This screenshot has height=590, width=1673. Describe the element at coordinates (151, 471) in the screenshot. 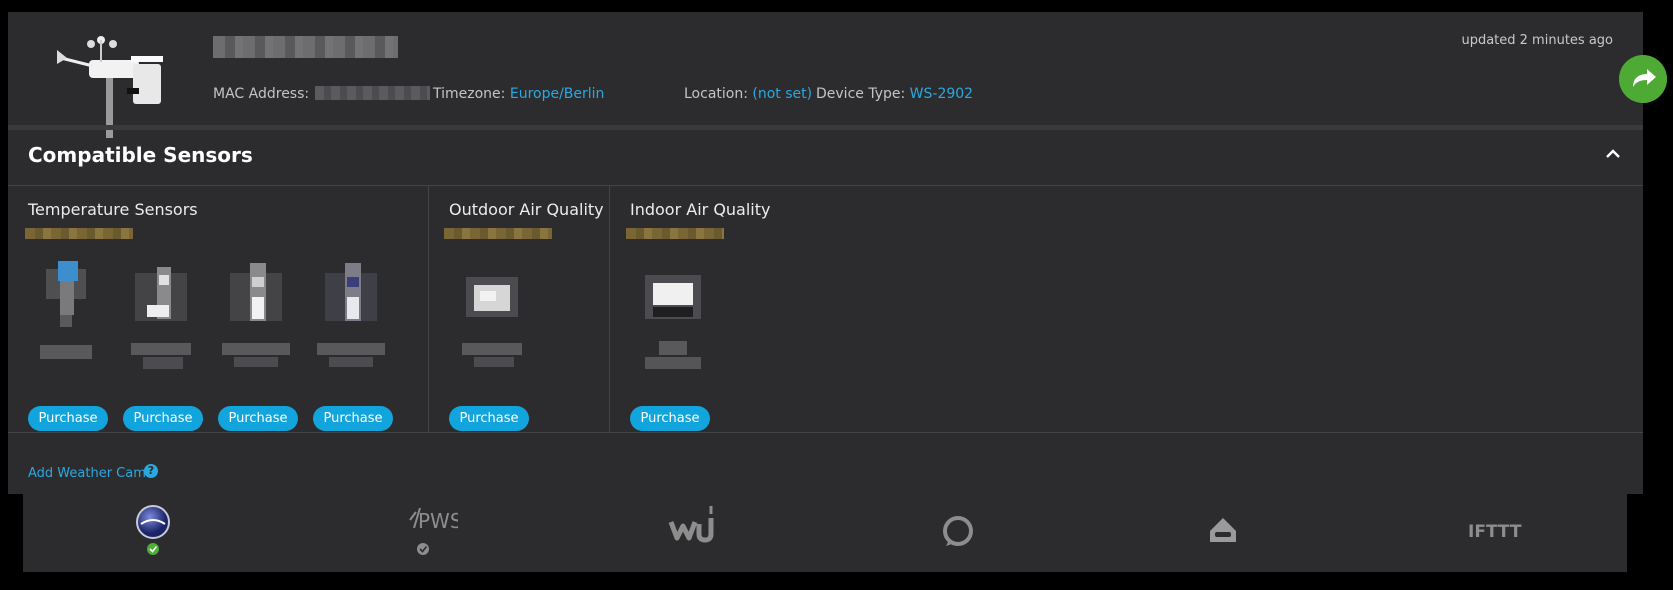

I see `help-icon: ?` at that location.